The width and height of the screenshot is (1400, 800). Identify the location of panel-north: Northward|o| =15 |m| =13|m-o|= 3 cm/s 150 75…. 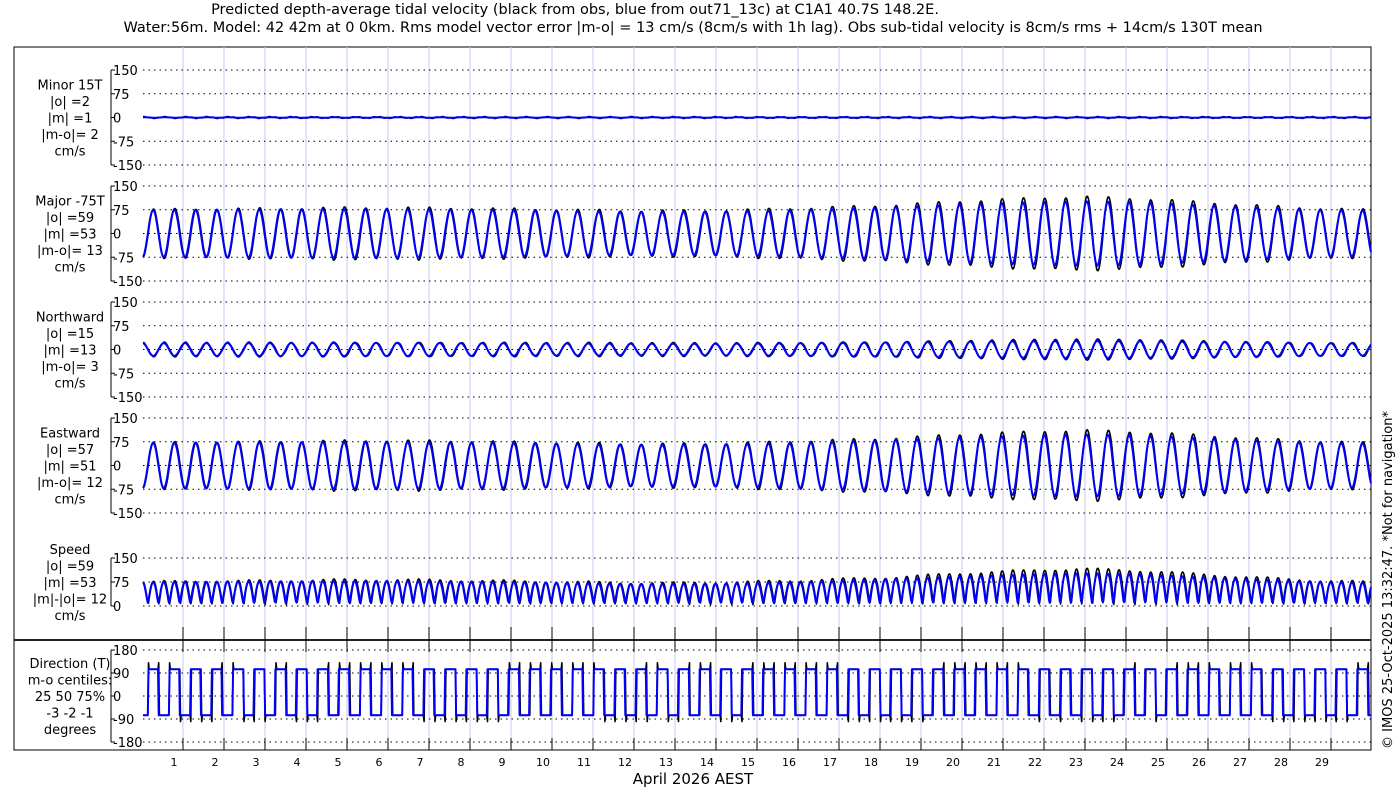
(704, 351).